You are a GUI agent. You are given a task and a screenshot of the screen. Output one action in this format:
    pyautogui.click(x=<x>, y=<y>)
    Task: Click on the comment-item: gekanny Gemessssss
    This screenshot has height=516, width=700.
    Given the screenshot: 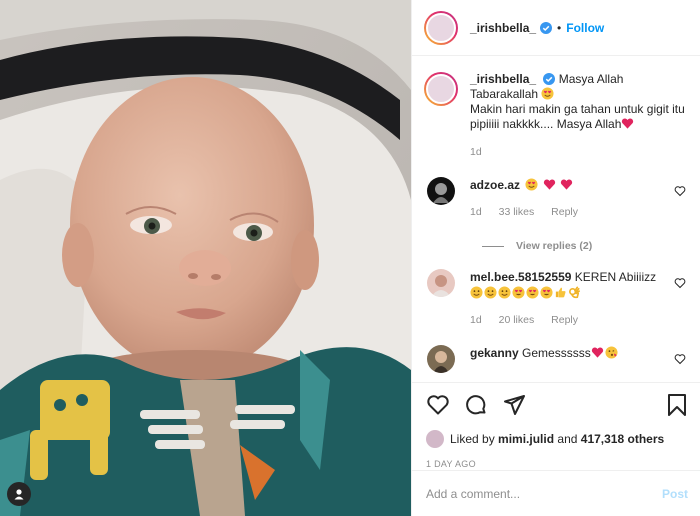 What is the action you would take?
    pyautogui.click(x=555, y=359)
    